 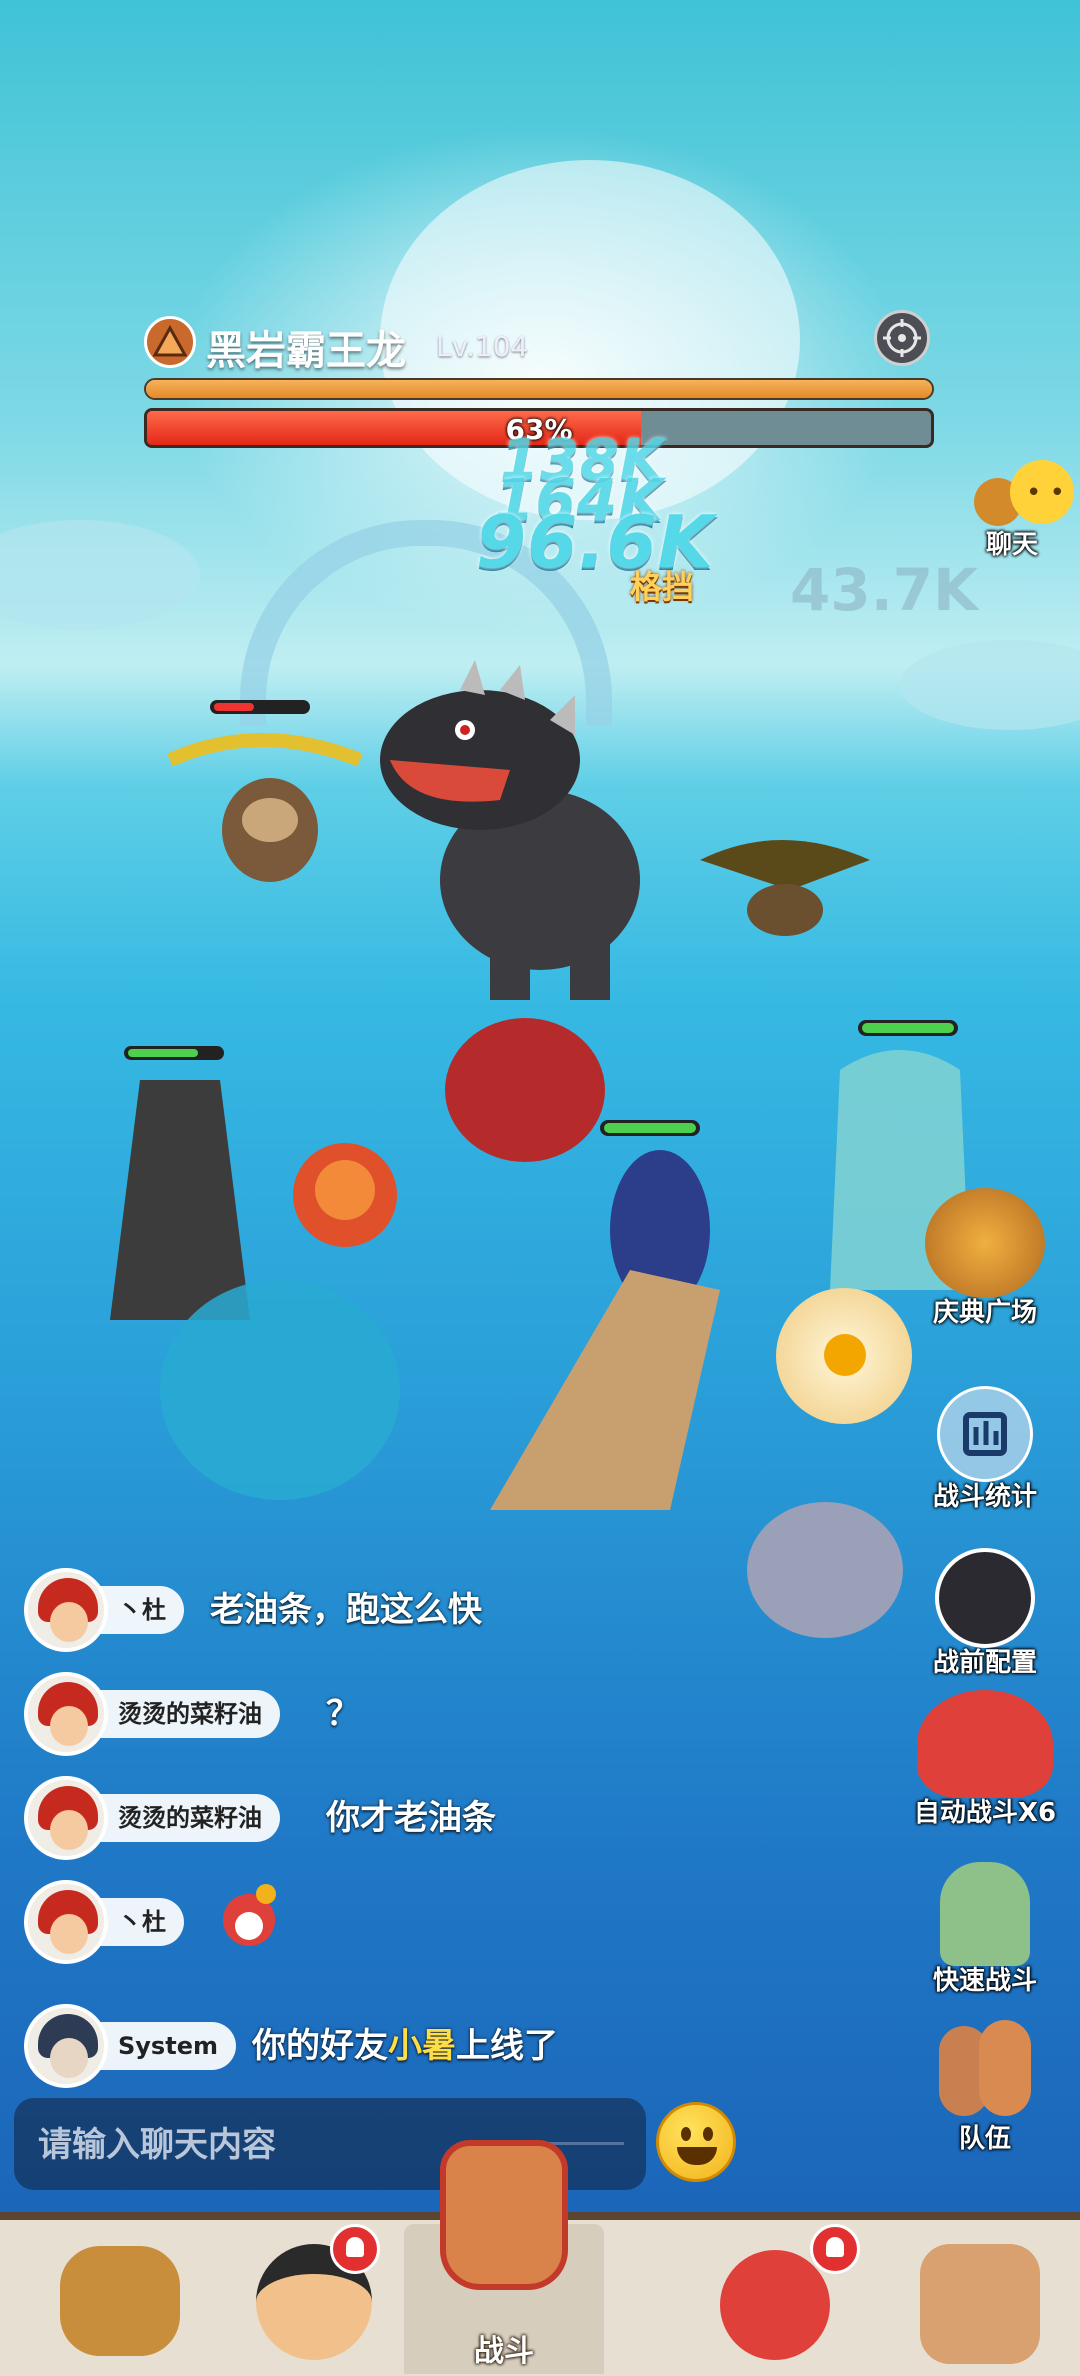 I want to click on chat-message-system: System 你的好友小暑上线了, so click(x=344, y=2046).